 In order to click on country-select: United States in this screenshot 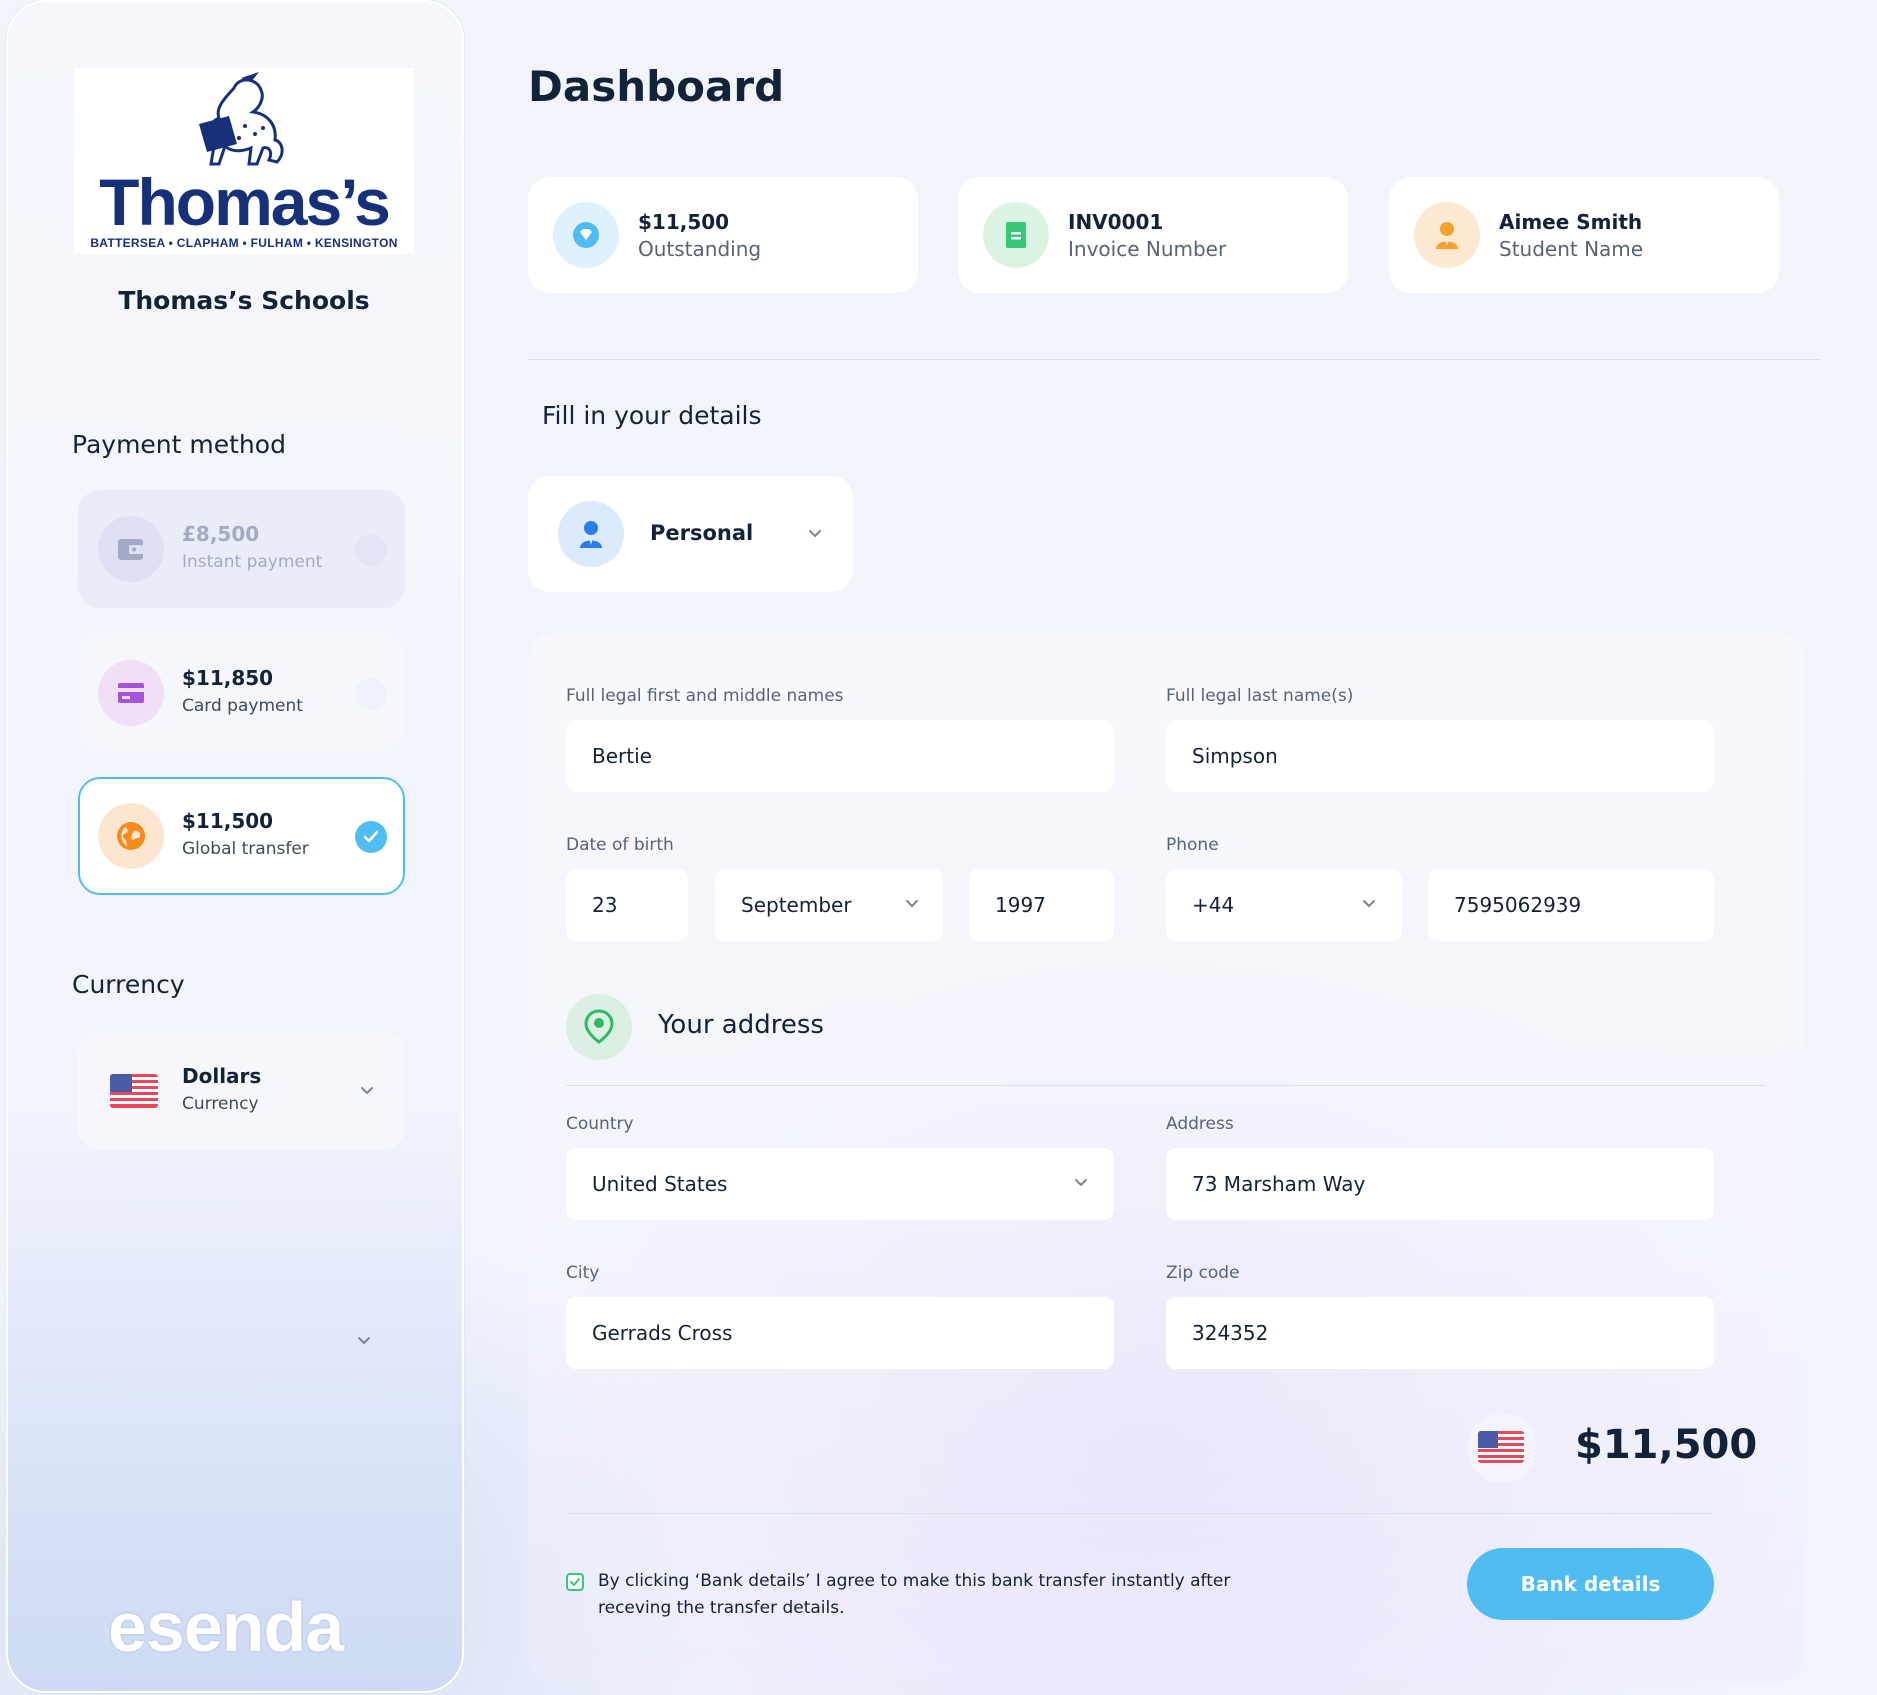, I will do `click(840, 1184)`.